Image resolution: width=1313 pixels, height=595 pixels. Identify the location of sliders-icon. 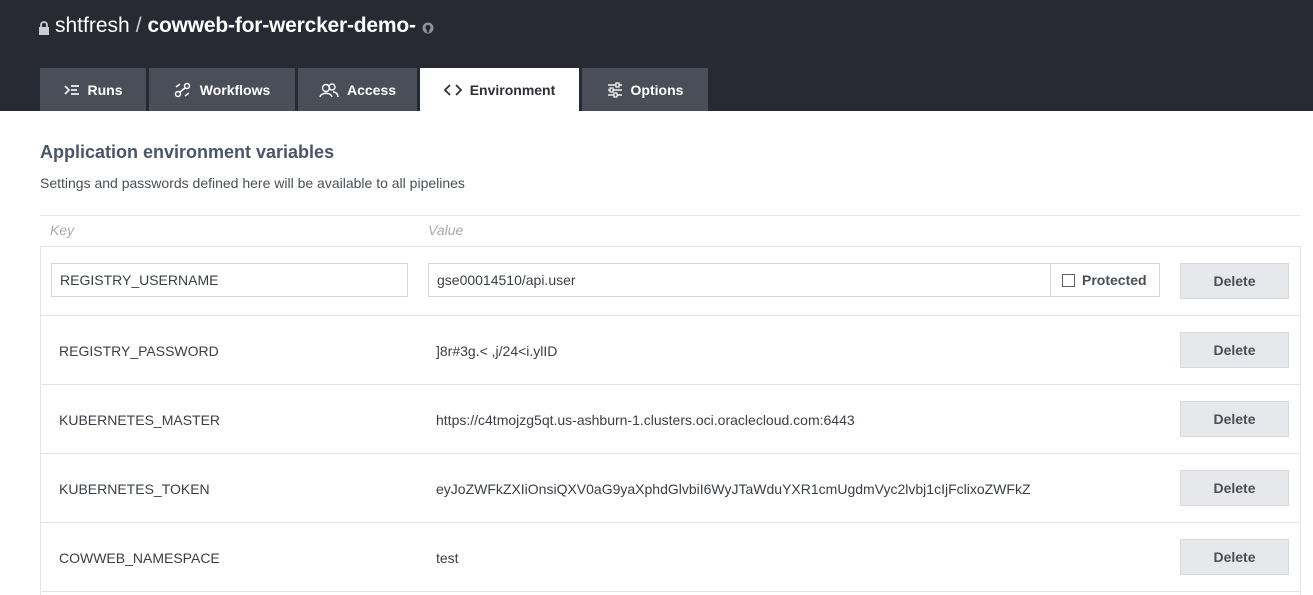
(614, 89).